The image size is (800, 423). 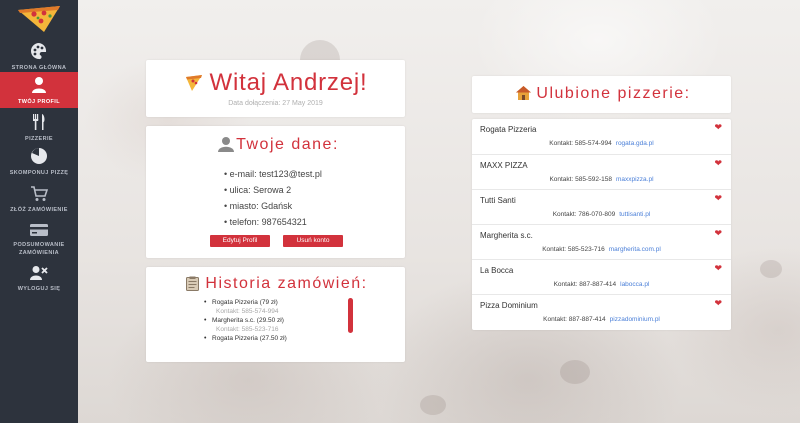 What do you see at coordinates (39, 273) in the screenshot?
I see `user-remove-icon` at bounding box center [39, 273].